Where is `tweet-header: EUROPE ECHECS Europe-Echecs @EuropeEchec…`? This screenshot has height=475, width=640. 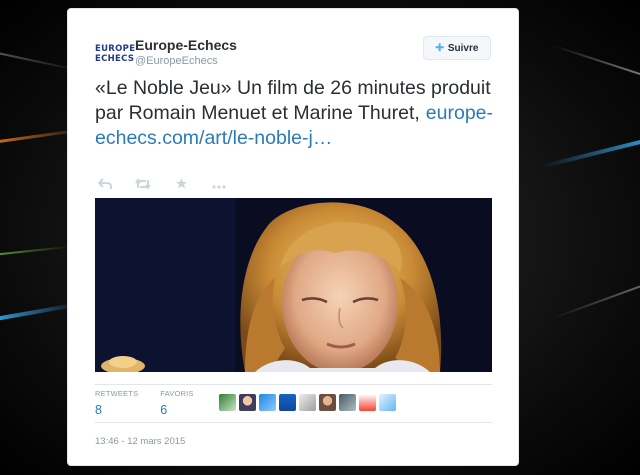
tweet-header: EUROPE ECHECS Europe-Echecs @EuropeEchec… is located at coordinates (293, 54).